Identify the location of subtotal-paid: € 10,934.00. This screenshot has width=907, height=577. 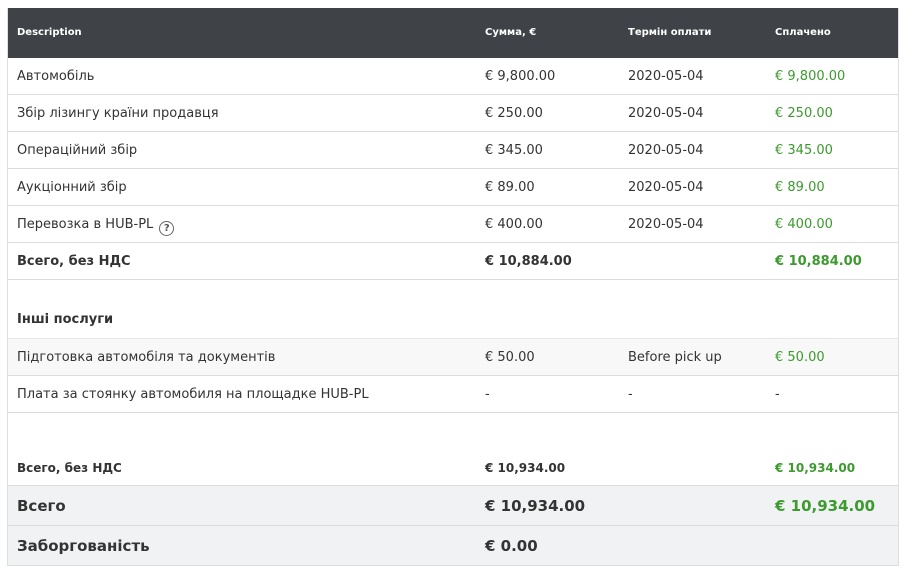
(815, 468).